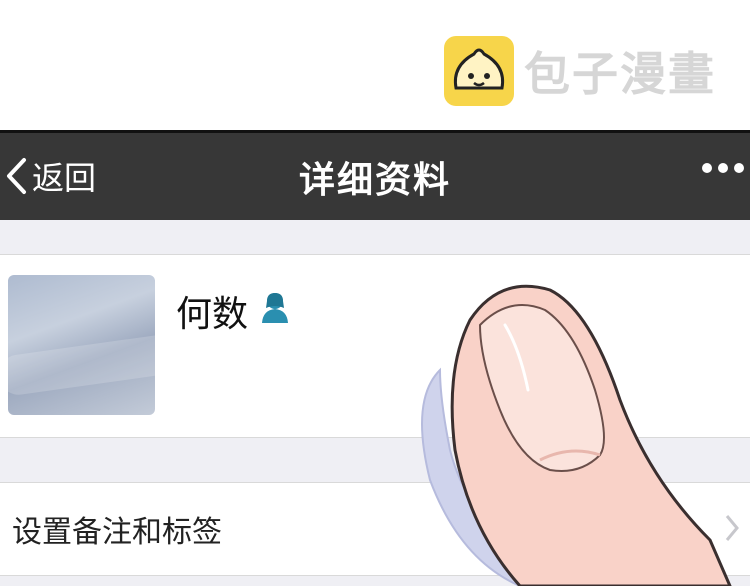  I want to click on avatar, so click(81, 345).